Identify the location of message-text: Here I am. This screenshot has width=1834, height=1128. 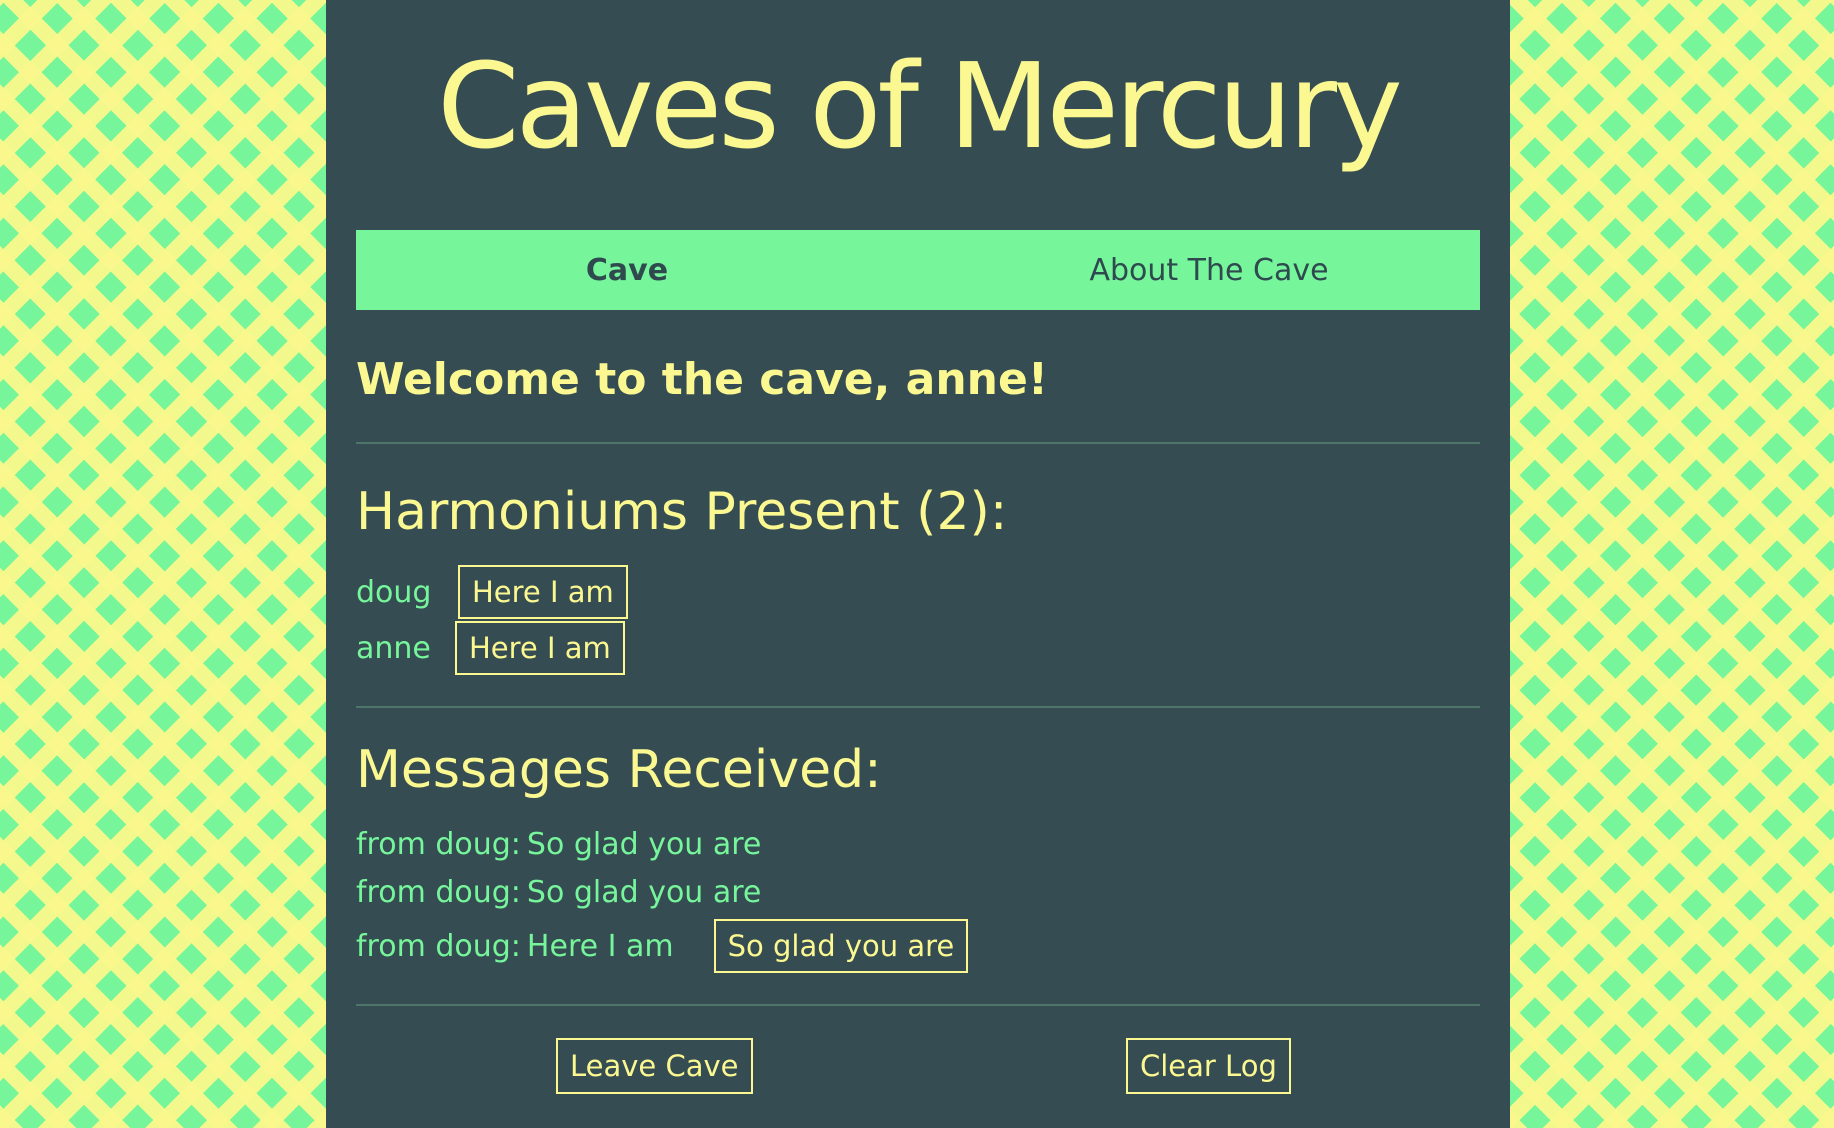
(600, 946).